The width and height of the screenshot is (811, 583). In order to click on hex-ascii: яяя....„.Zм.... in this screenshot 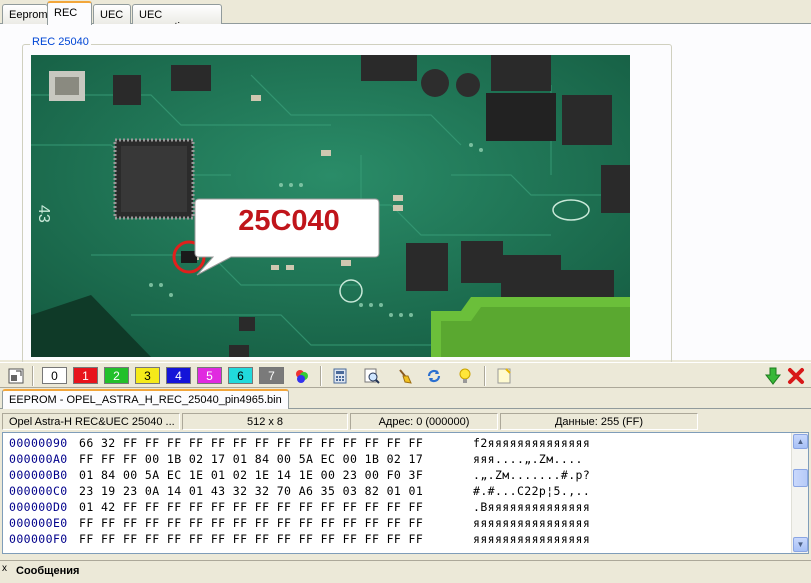, I will do `click(528, 459)`.